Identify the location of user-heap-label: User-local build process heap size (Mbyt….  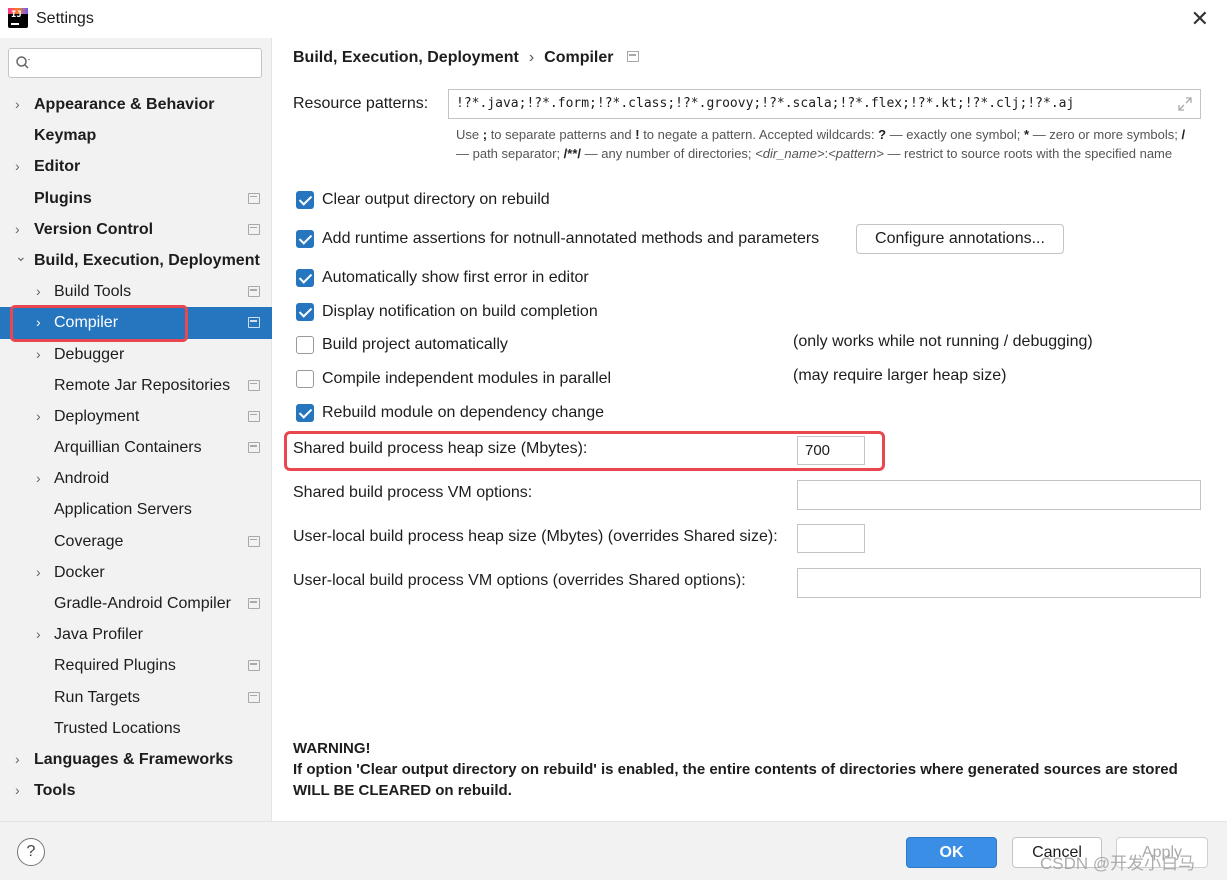
(535, 536).